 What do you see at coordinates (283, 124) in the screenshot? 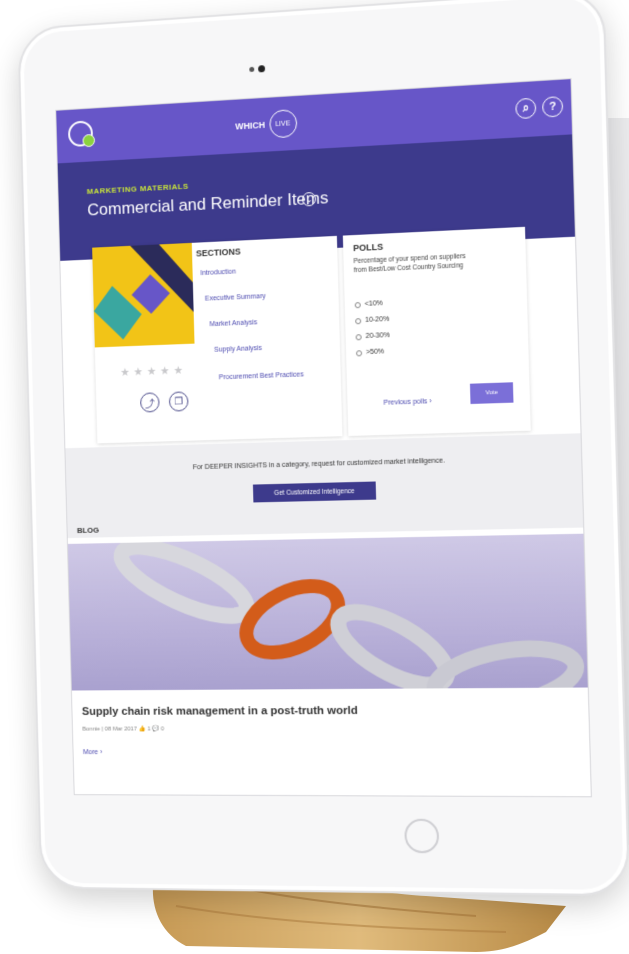
I see `brand-ring: LIVE` at bounding box center [283, 124].